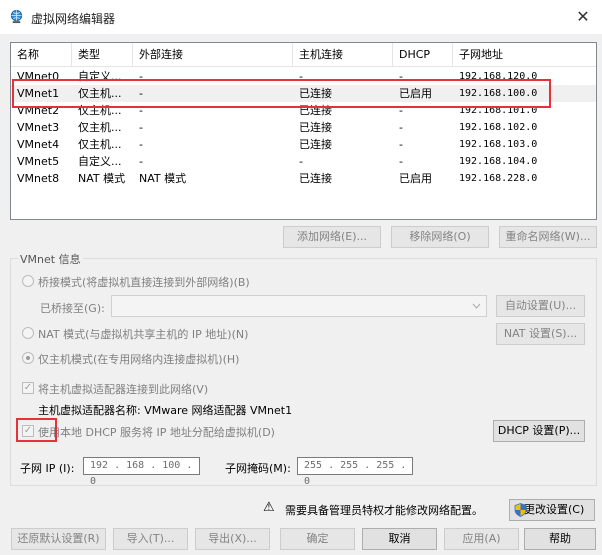 This screenshot has height=555, width=602. What do you see at coordinates (498, 178) in the screenshot?
I see `cell-subnet: 192.168.228.0` at bounding box center [498, 178].